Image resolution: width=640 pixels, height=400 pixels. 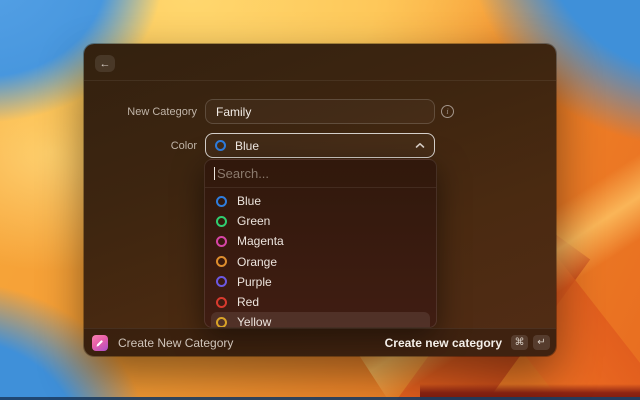 What do you see at coordinates (447, 111) in the screenshot?
I see `info-icon: i` at bounding box center [447, 111].